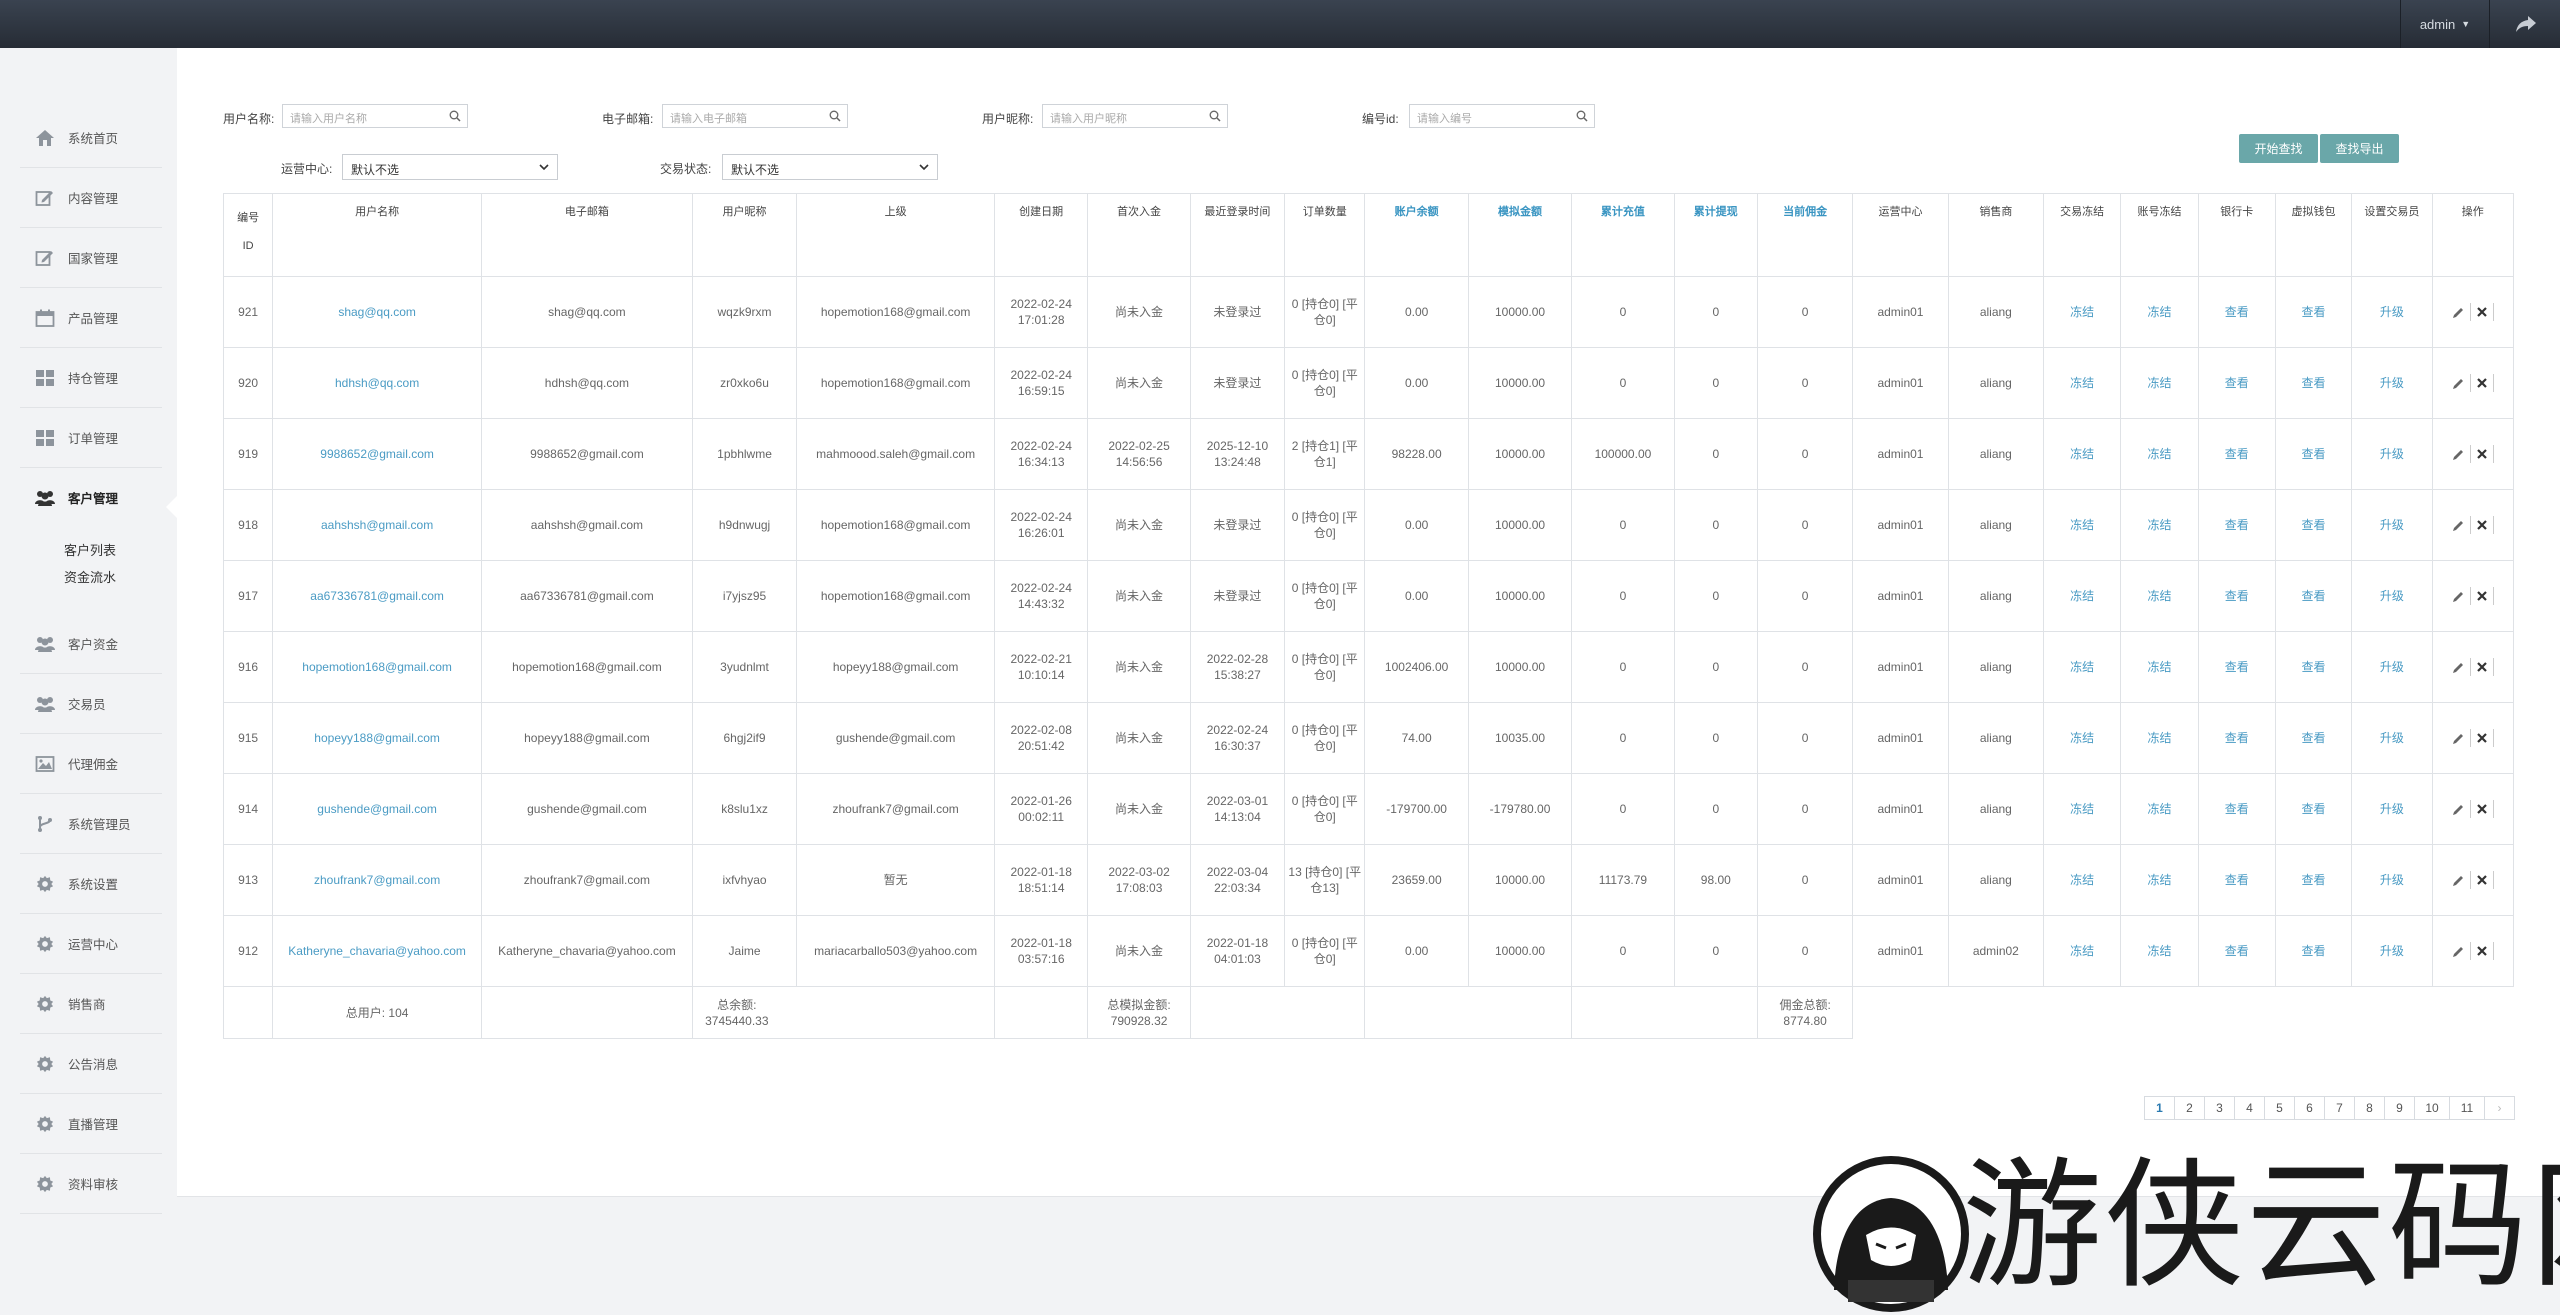  What do you see at coordinates (2399, 1108) in the screenshot?
I see `page-9: 9` at bounding box center [2399, 1108].